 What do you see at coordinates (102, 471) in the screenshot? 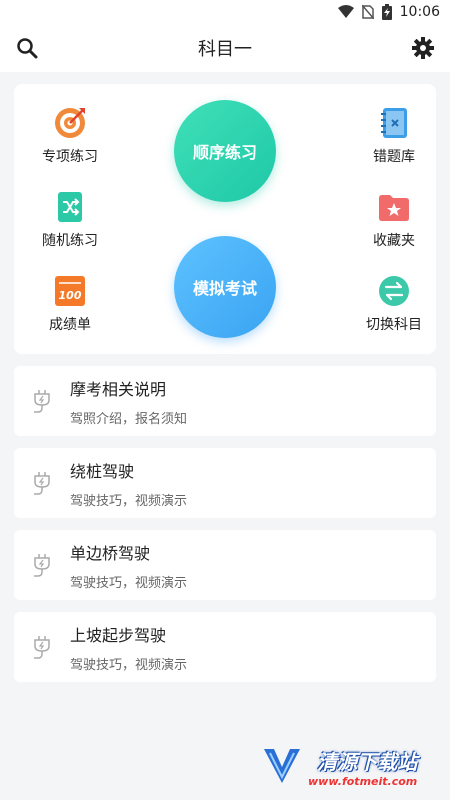
I see `list-item-title: 绕桩驾驶` at bounding box center [102, 471].